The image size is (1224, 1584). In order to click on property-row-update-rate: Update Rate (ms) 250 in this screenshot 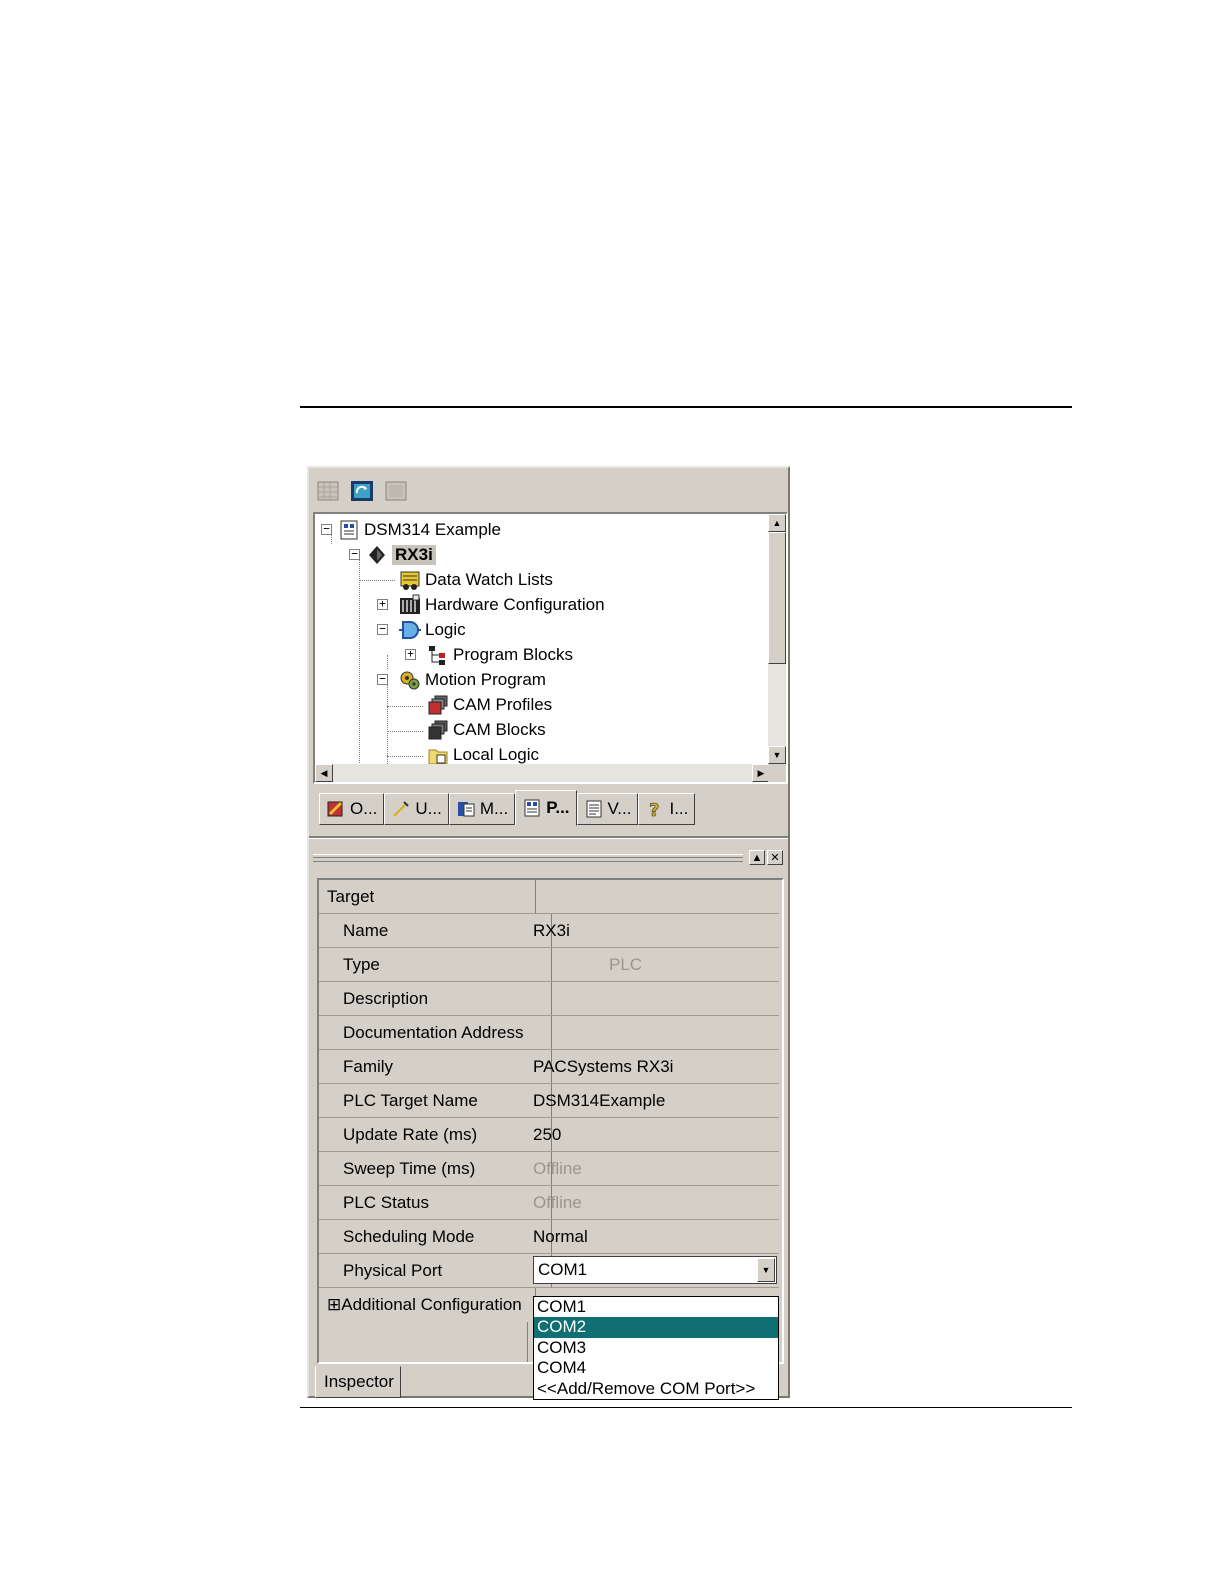, I will do `click(549, 1135)`.